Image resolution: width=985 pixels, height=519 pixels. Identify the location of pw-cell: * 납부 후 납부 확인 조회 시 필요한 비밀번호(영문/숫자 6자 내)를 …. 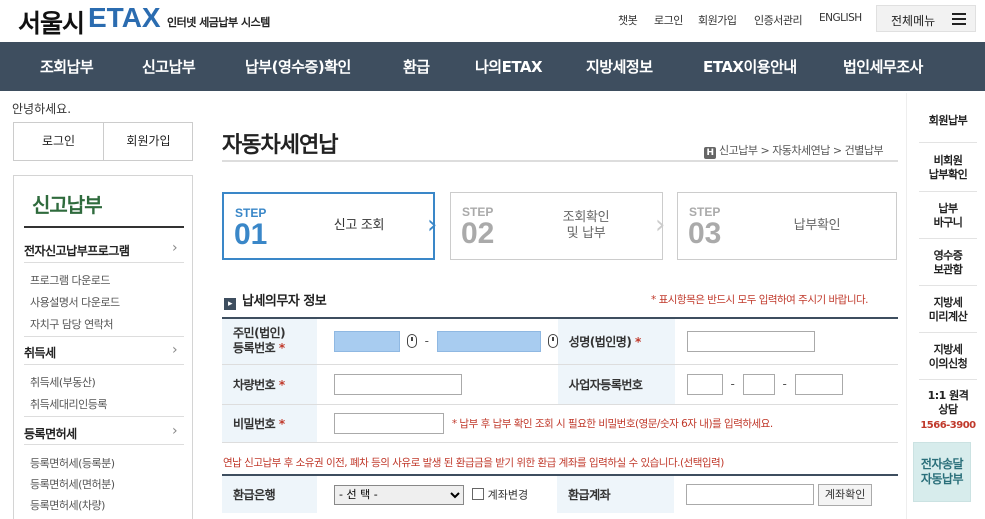
(607, 423).